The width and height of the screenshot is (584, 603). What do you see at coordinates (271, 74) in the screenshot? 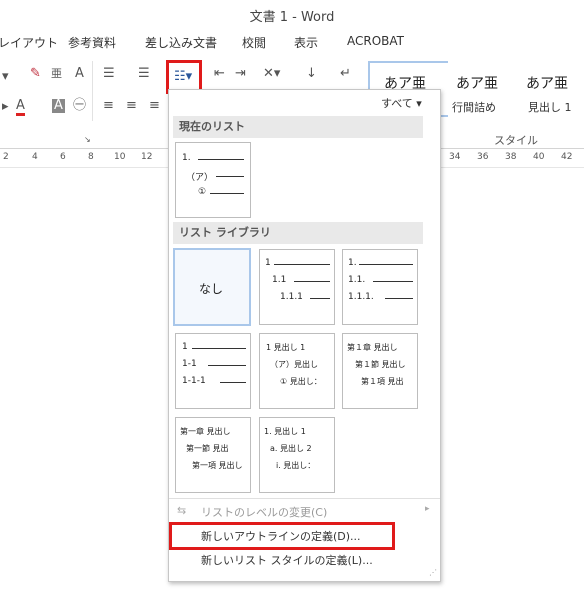
I see `text-direction-icon: ✕▾` at bounding box center [271, 74].